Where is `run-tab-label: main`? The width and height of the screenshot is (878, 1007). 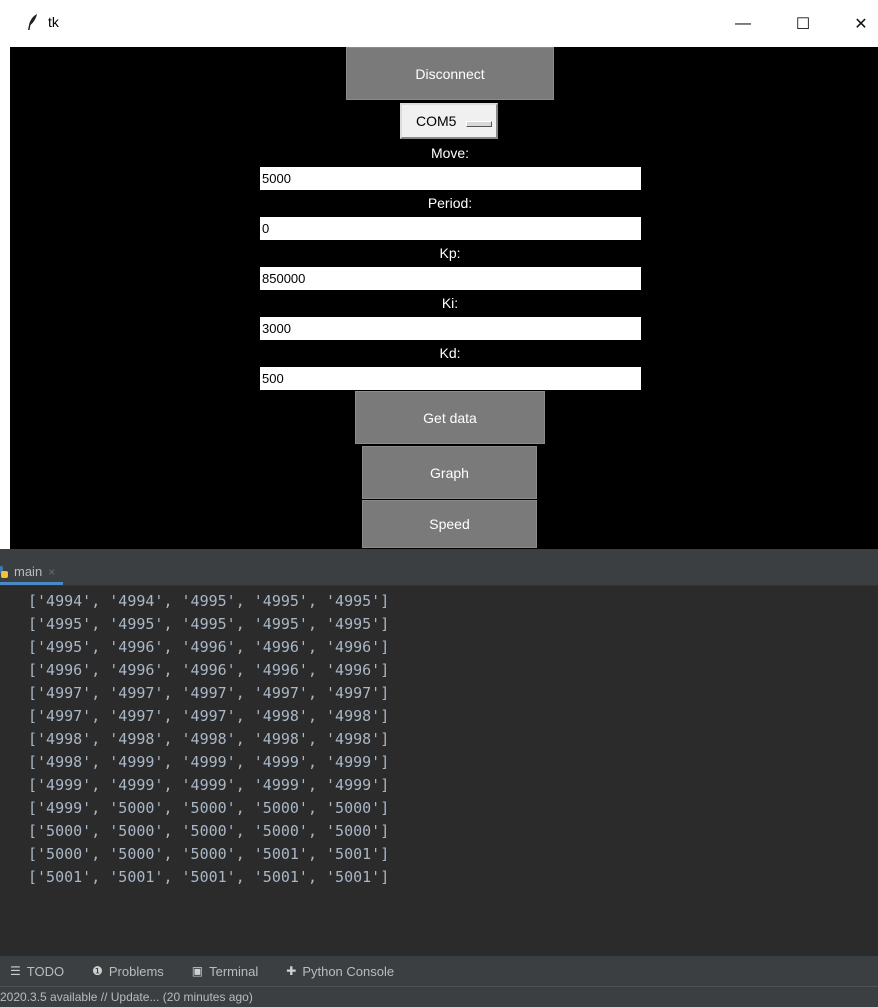
run-tab-label: main is located at coordinates (28, 571).